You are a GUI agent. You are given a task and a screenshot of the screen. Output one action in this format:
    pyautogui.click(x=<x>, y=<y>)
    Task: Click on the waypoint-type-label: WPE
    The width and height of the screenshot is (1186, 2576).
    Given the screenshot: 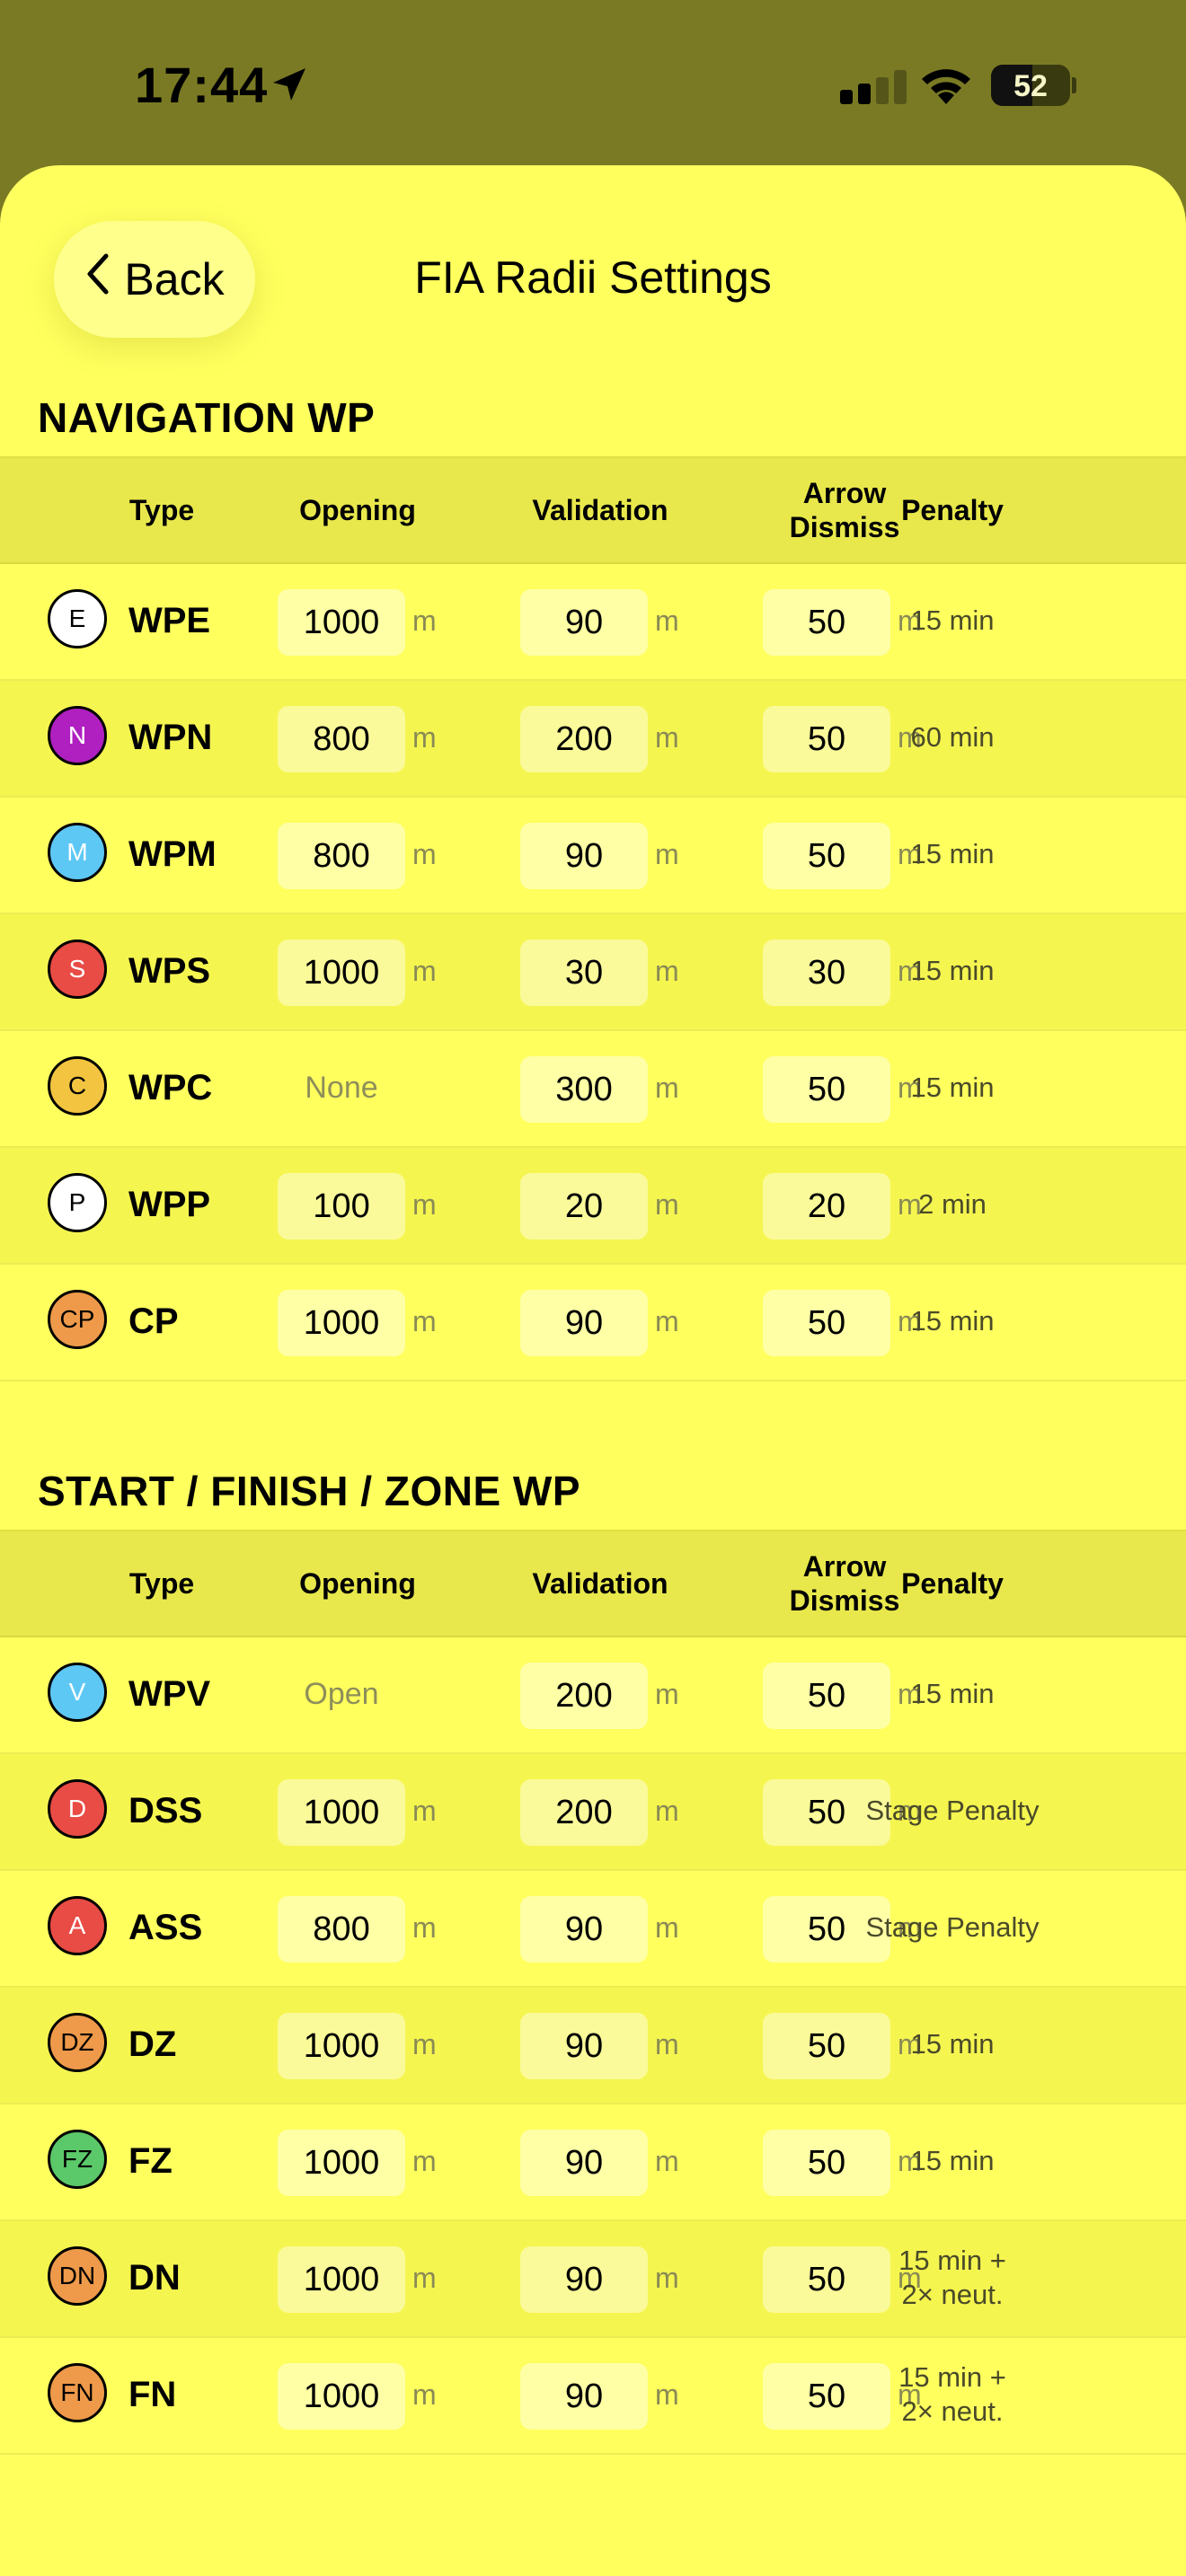 What is the action you would take?
    pyautogui.click(x=169, y=620)
    